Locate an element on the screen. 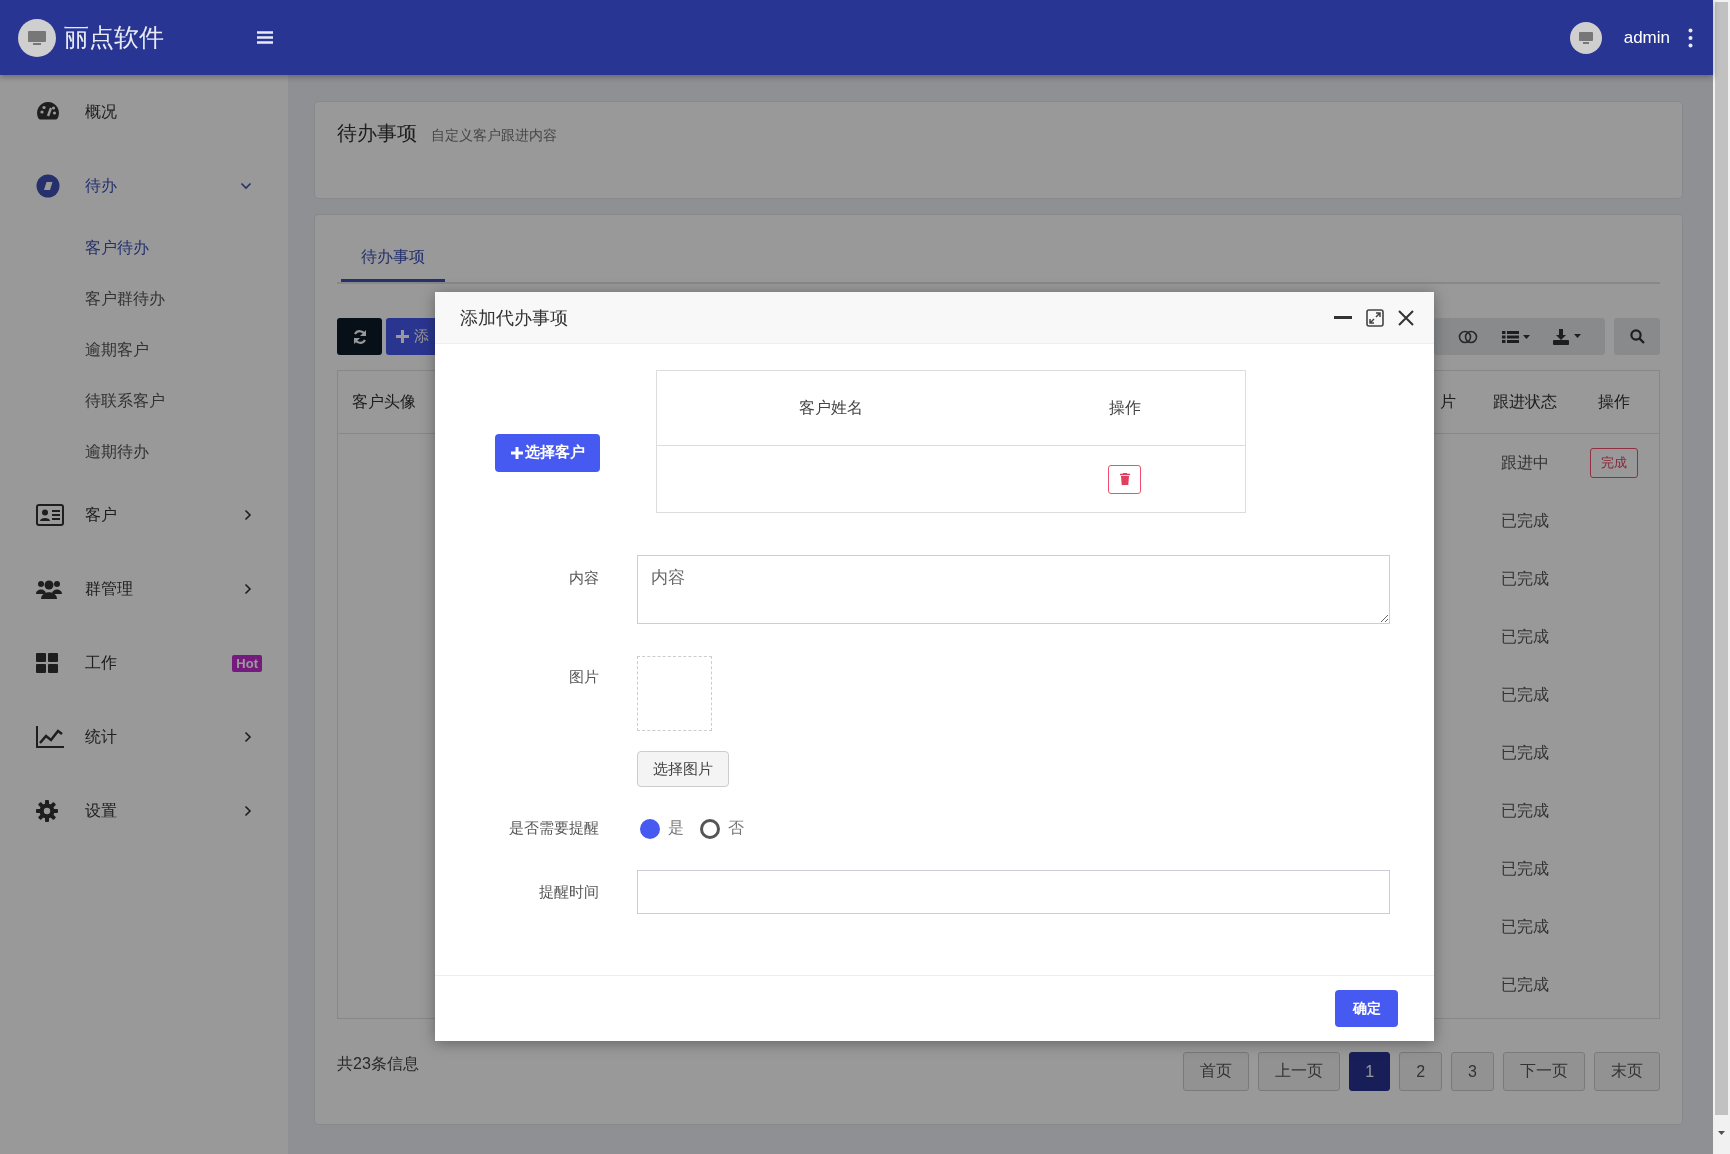 Image resolution: width=1730 pixels, height=1154 pixels. column-header: 片 is located at coordinates (1447, 401).